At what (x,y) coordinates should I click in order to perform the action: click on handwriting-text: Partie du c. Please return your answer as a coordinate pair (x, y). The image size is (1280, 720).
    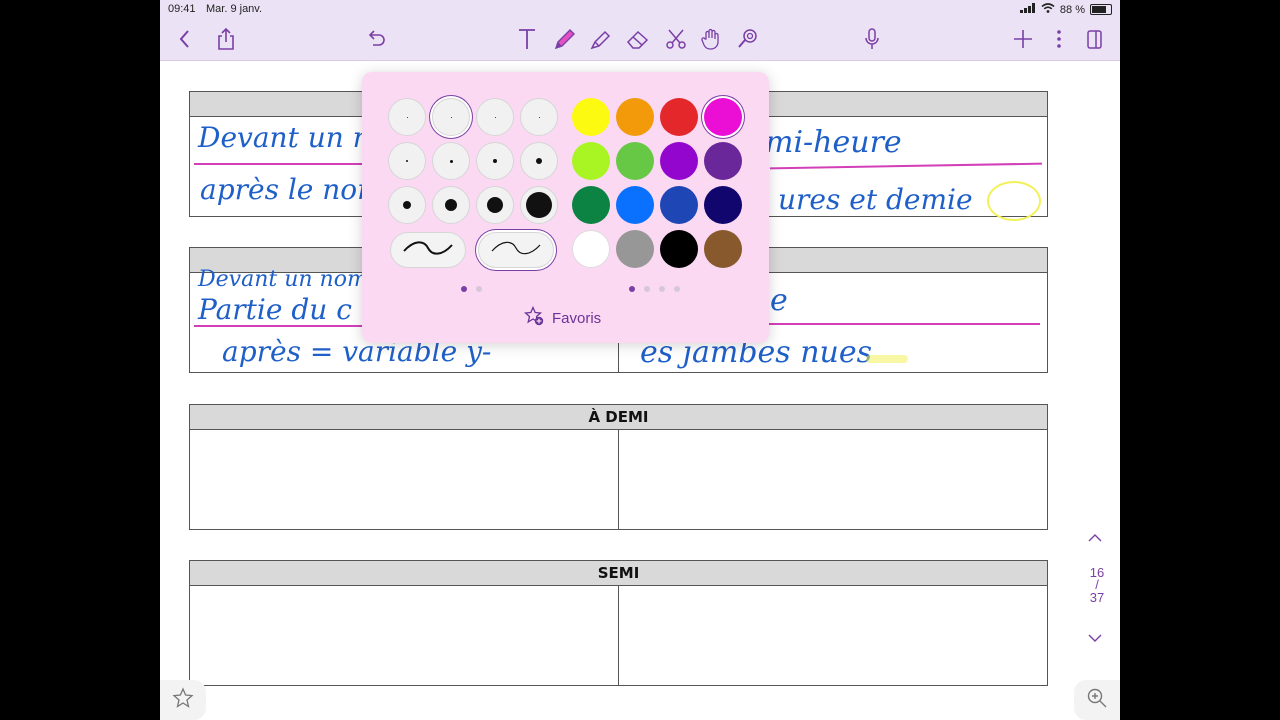
    Looking at the image, I should click on (275, 309).